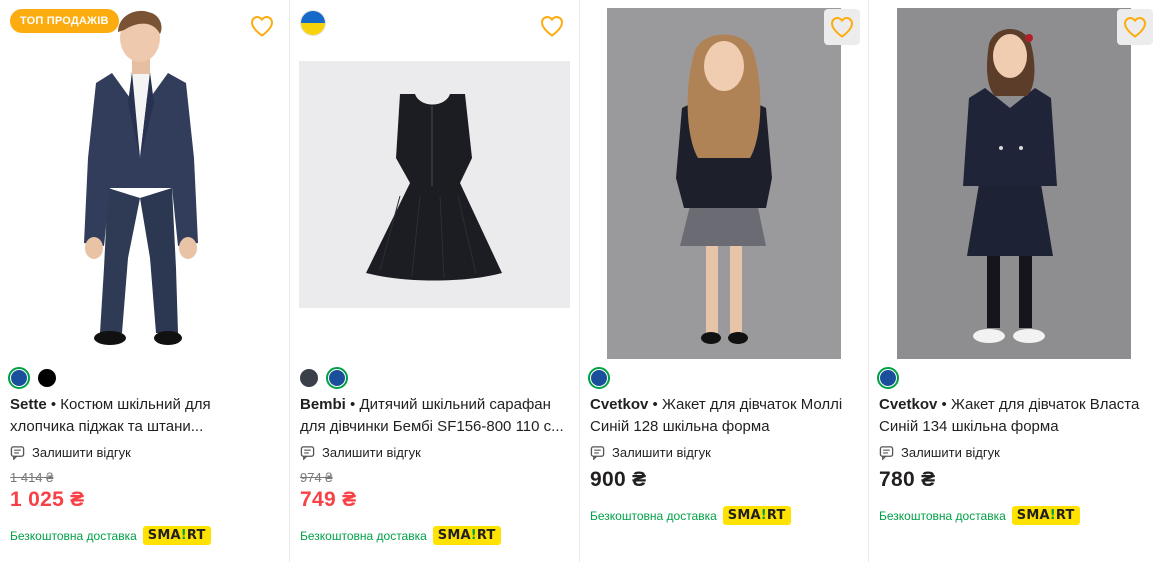 Image resolution: width=1161 pixels, height=562 pixels. I want to click on old-price: 974 ₴, so click(316, 477).